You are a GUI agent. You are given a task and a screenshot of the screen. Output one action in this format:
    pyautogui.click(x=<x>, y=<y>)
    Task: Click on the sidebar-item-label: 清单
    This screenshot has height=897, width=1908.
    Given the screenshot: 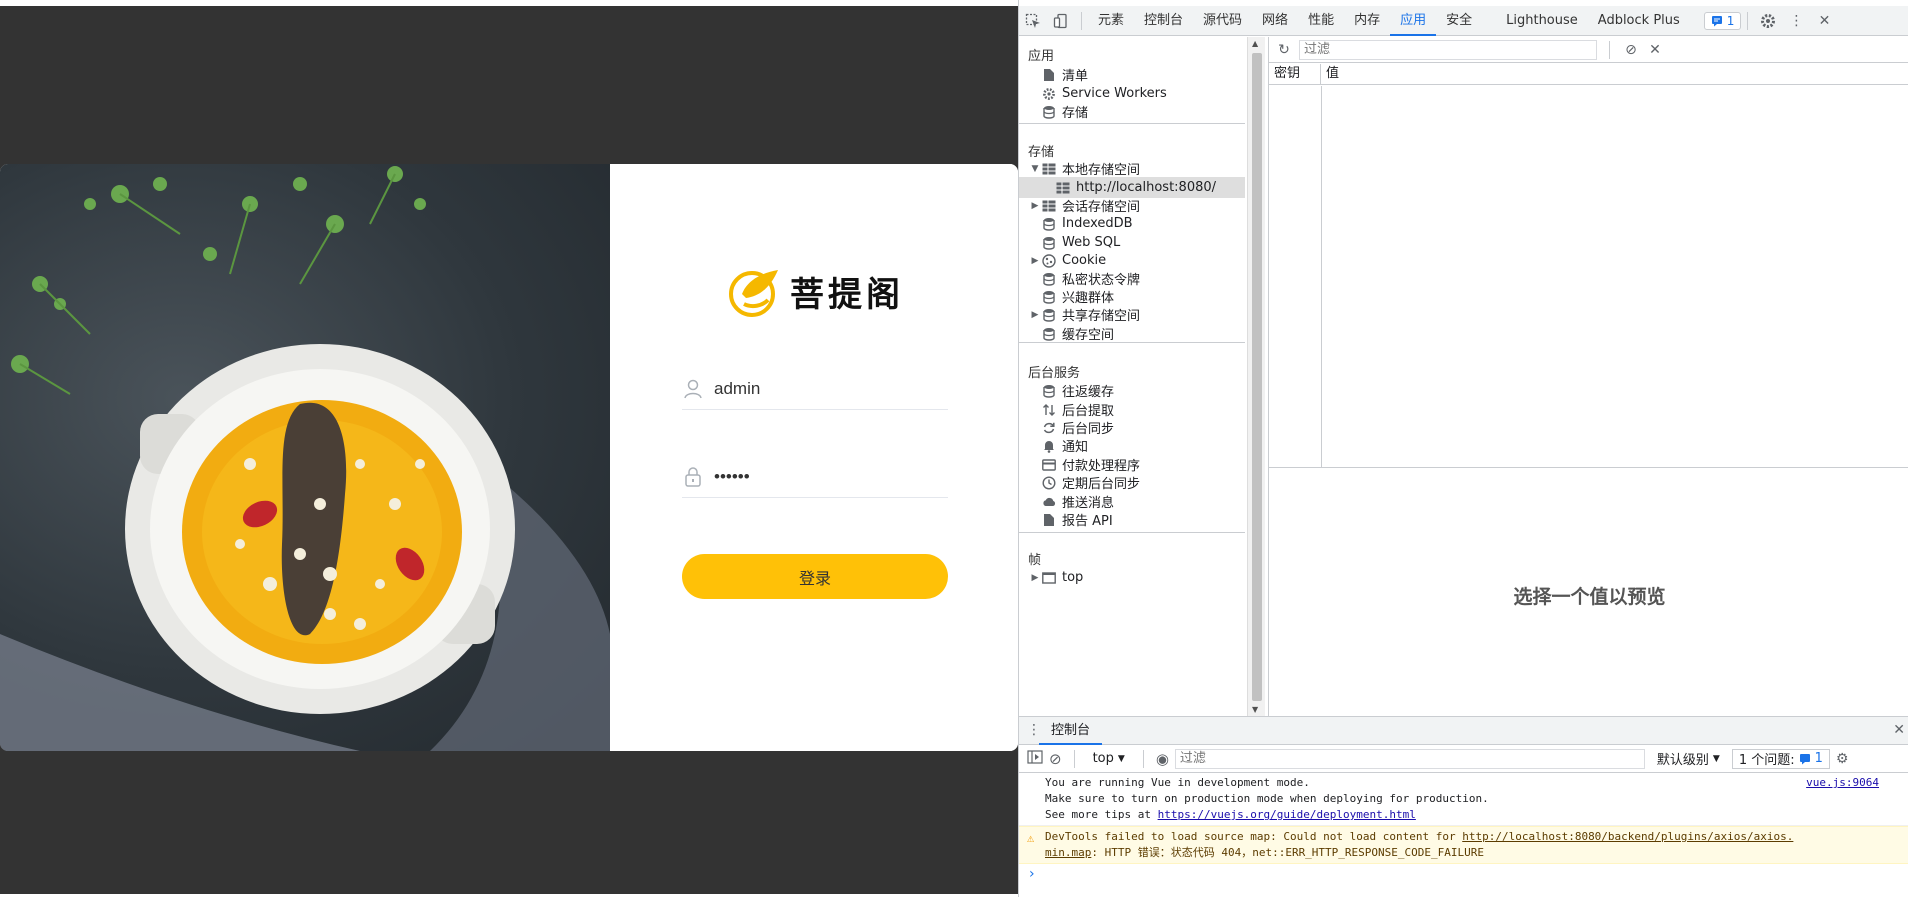 What is the action you would take?
    pyautogui.click(x=1075, y=76)
    